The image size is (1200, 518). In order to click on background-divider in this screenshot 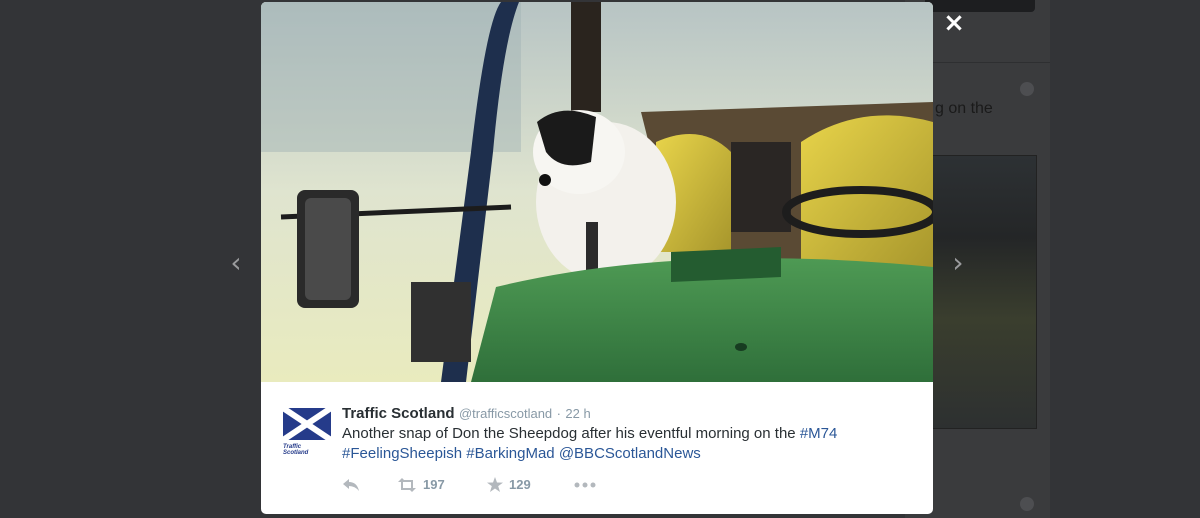, I will do `click(987, 62)`.